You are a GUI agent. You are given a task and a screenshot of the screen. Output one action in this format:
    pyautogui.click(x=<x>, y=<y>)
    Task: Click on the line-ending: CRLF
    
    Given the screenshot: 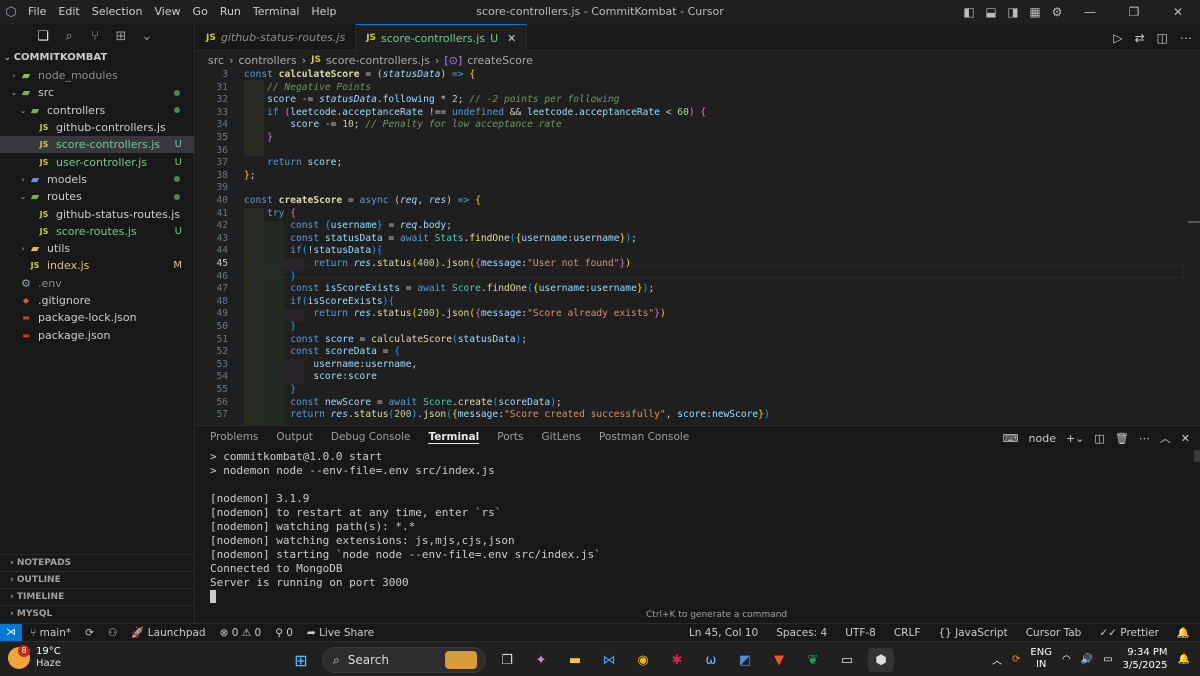 What is the action you would take?
    pyautogui.click(x=907, y=633)
    